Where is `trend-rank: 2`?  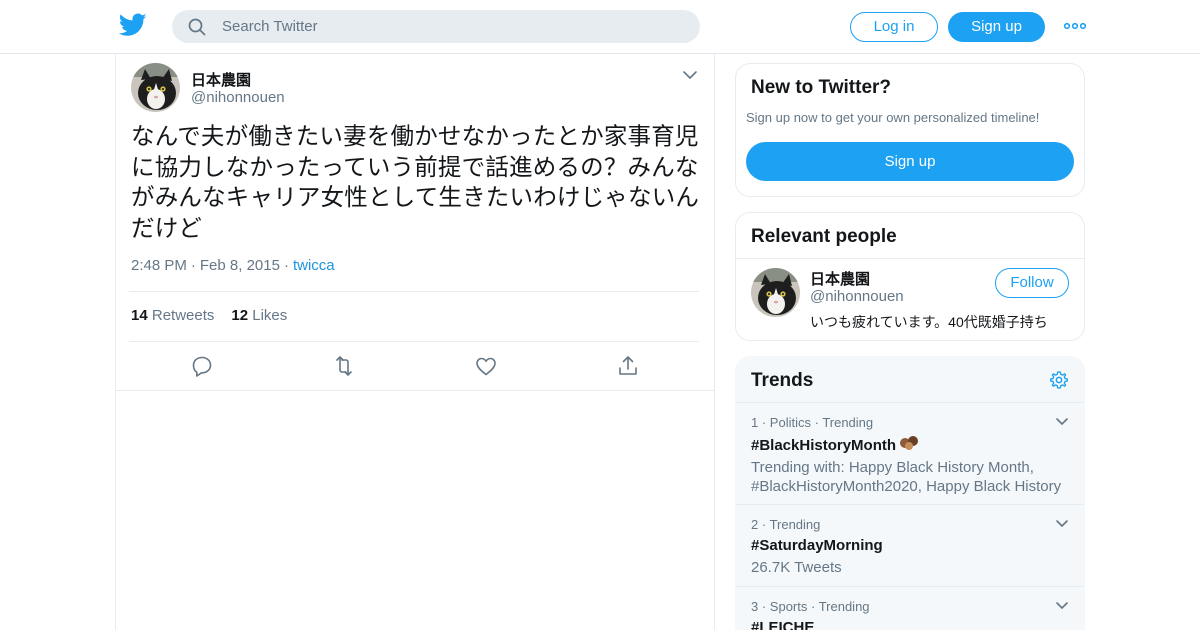
trend-rank: 2 is located at coordinates (755, 524).